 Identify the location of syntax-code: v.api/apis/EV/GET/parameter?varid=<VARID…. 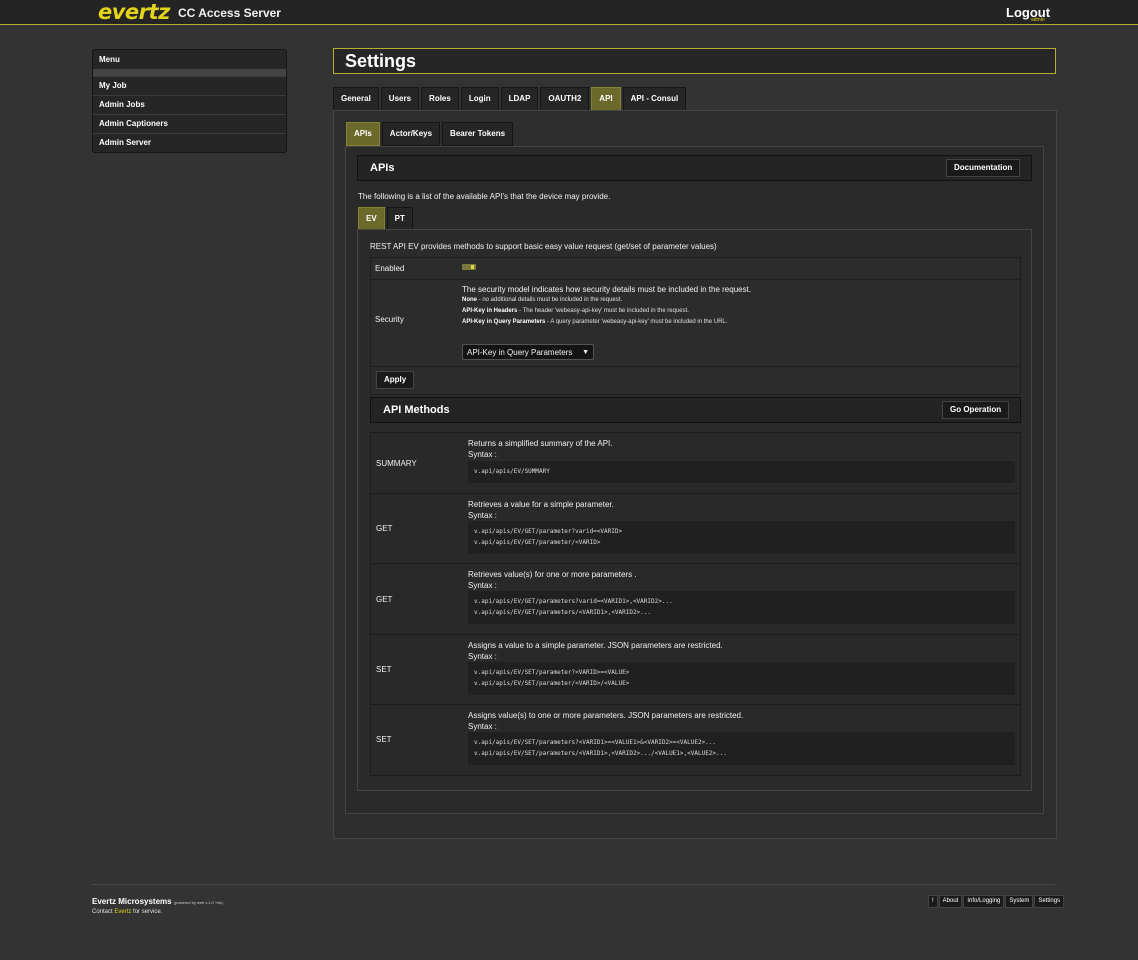
(741, 537).